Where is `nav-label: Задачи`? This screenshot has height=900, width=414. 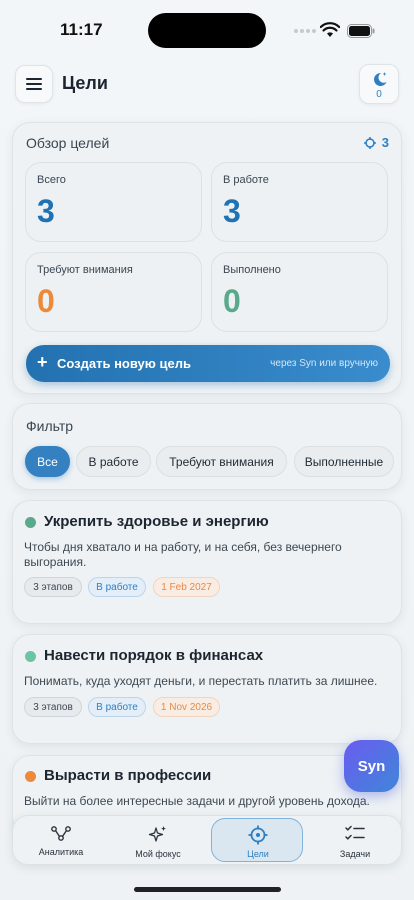 nav-label: Задачи is located at coordinates (355, 854).